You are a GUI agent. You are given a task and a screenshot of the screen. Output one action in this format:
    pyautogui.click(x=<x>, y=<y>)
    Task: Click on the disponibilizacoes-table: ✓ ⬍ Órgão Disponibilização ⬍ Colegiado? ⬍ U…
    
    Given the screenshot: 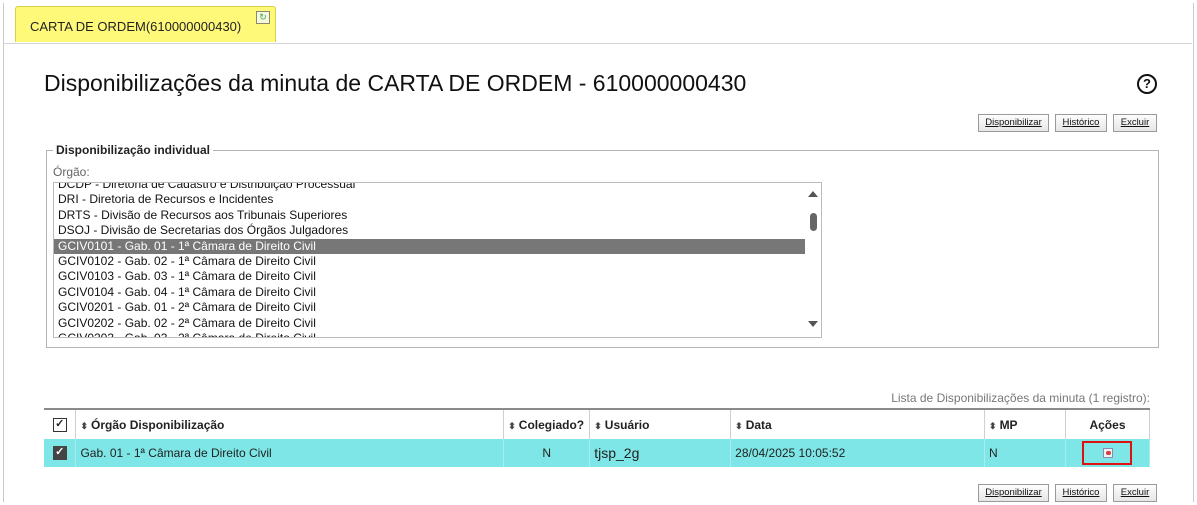 What is the action you would take?
    pyautogui.click(x=597, y=437)
    